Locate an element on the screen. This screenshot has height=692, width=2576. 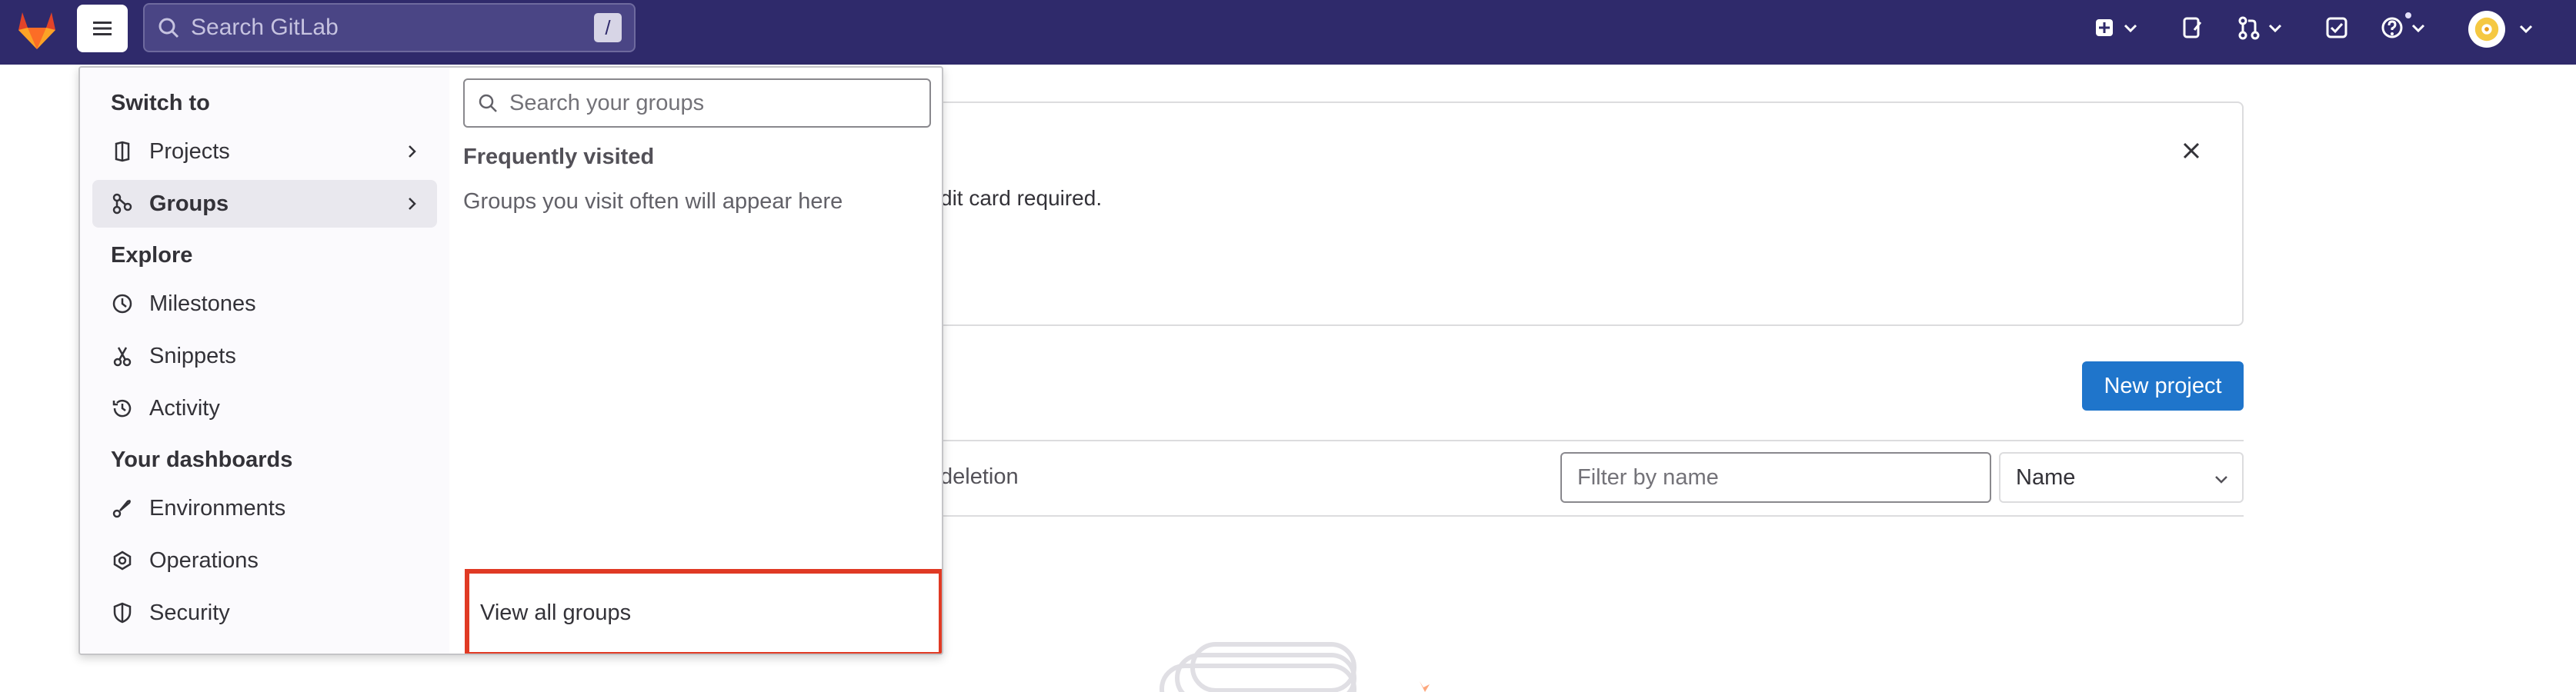
hamburger-icon is located at coordinates (103, 28).